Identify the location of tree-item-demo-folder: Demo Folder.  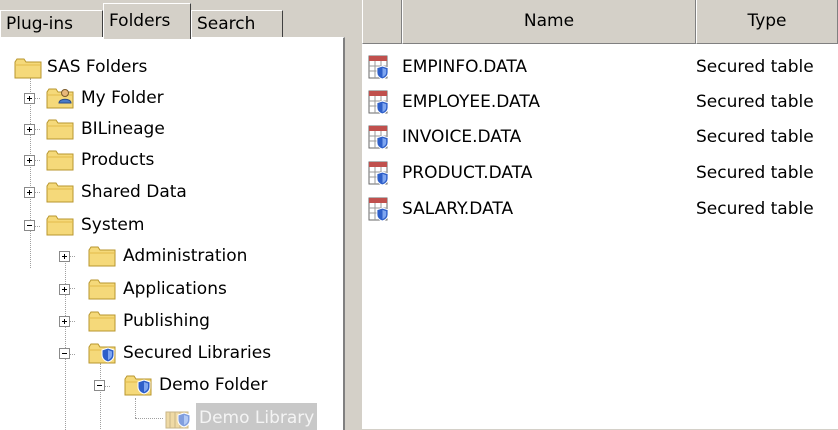
(170, 385).